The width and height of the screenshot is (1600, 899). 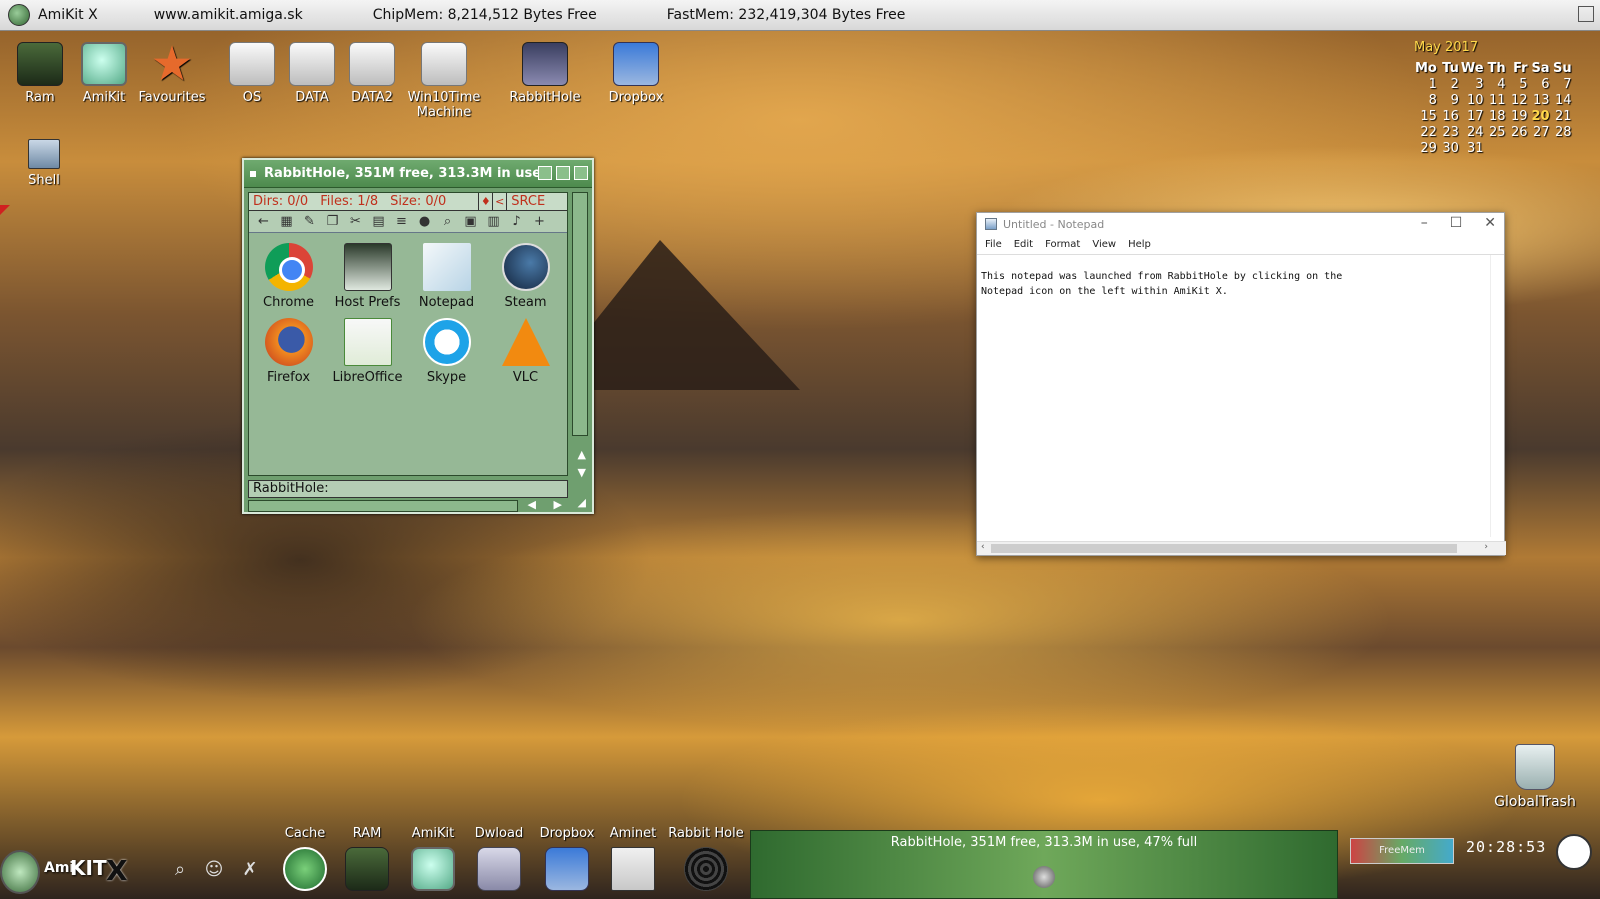 What do you see at coordinates (582, 454) in the screenshot?
I see `scroll-up-icon: ▲` at bounding box center [582, 454].